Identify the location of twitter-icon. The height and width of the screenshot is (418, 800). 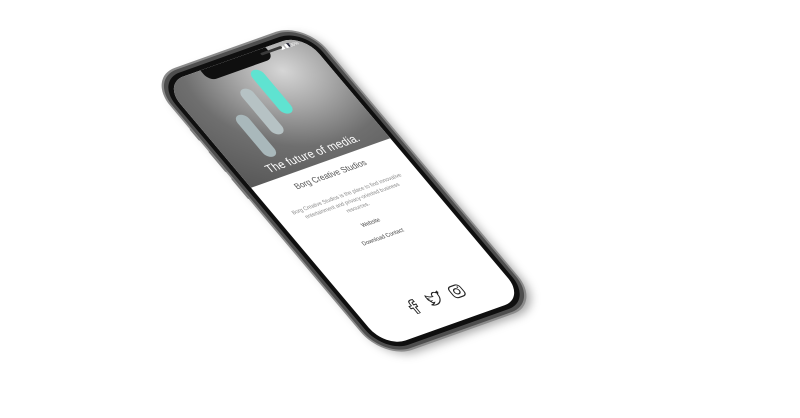
(435, 299).